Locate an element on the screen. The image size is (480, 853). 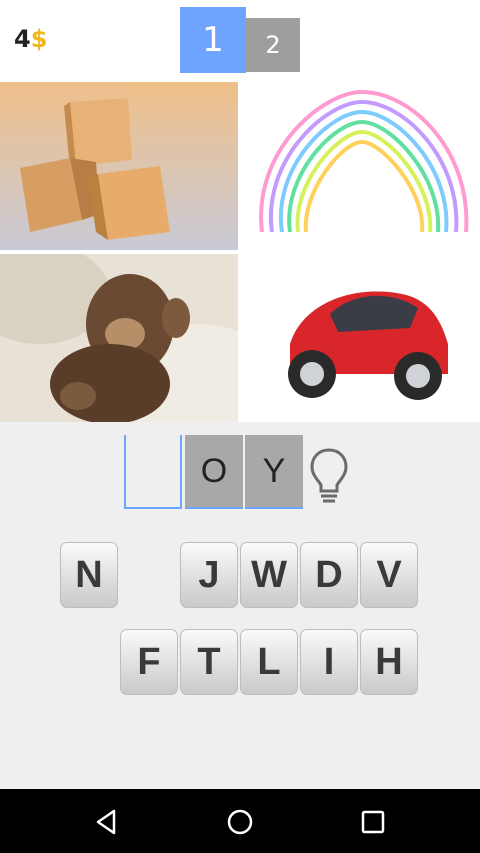
slinky-image is located at coordinates (361, 166).